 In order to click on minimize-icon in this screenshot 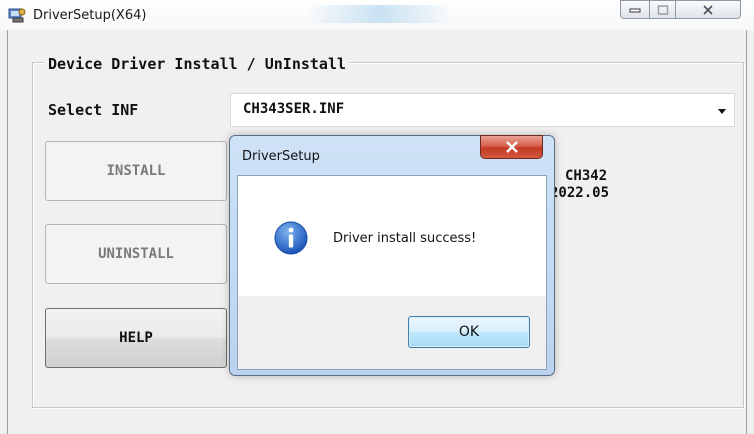, I will do `click(635, 10)`.